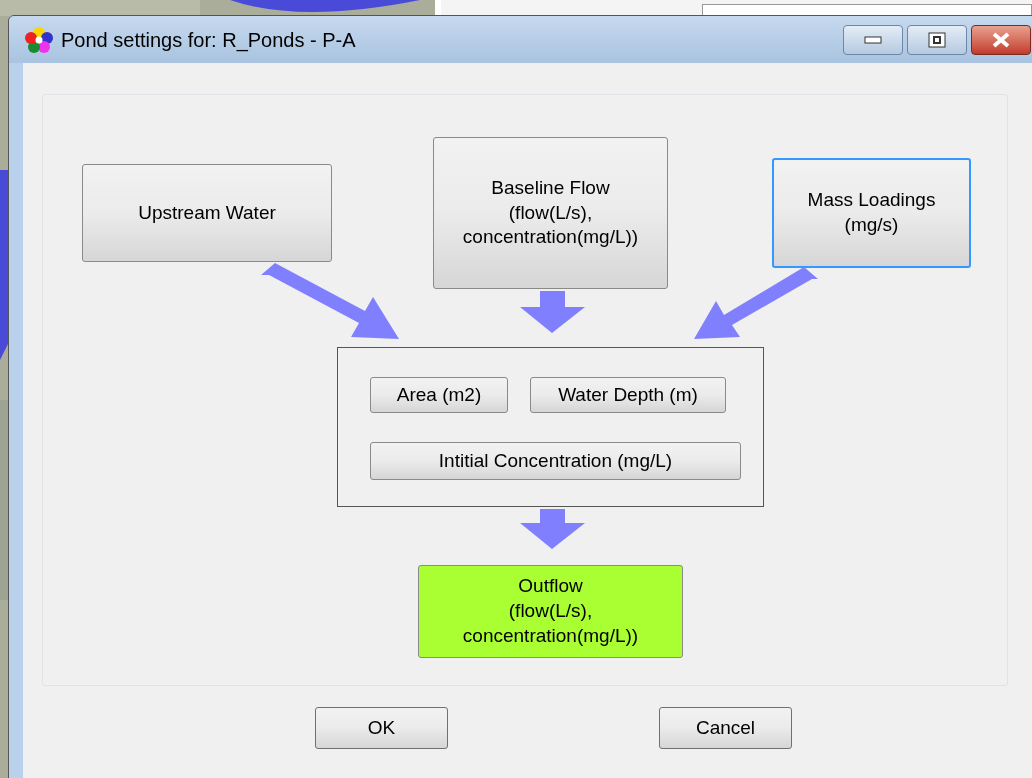 The image size is (1032, 778). What do you see at coordinates (555, 461) in the screenshot?
I see `initial-concentration-button: Intitial Concentration (mg/L)` at bounding box center [555, 461].